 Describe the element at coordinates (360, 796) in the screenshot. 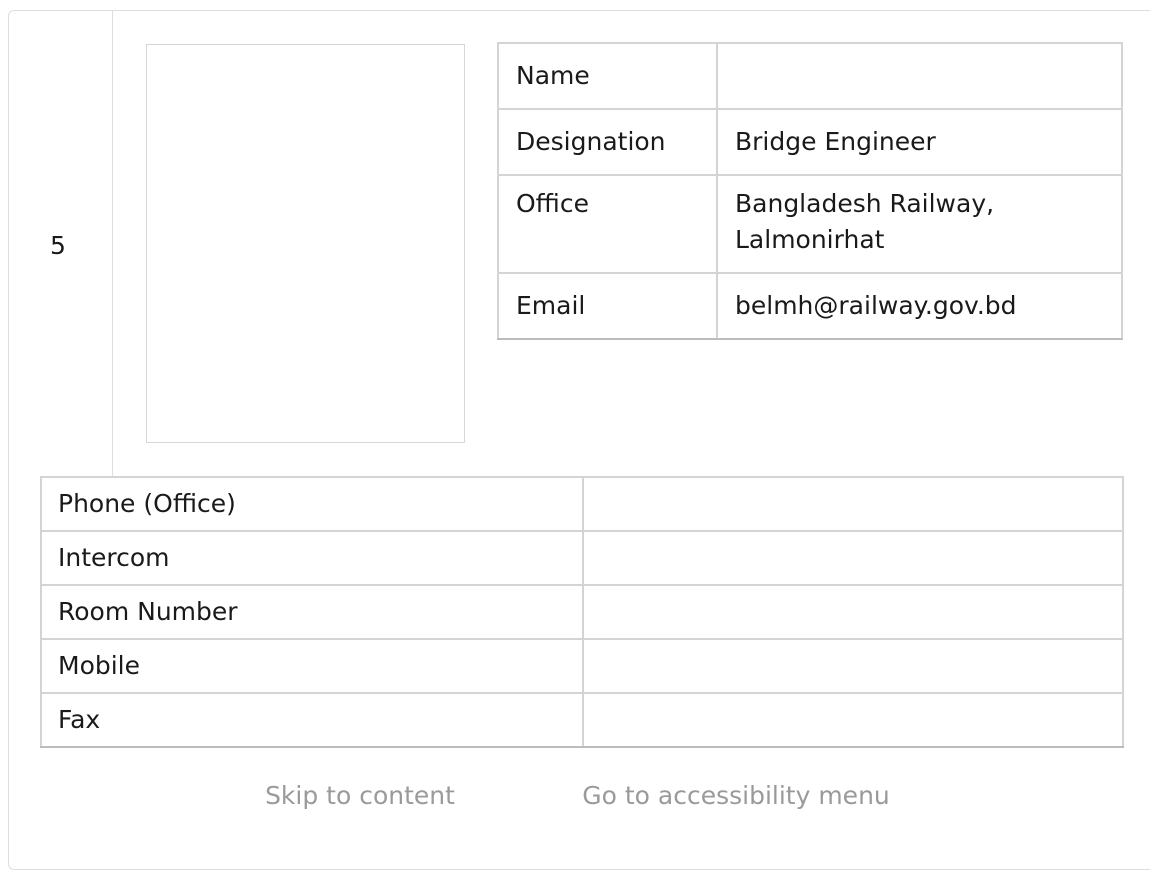

I see `skip-to-content-link: Skip to content` at that location.